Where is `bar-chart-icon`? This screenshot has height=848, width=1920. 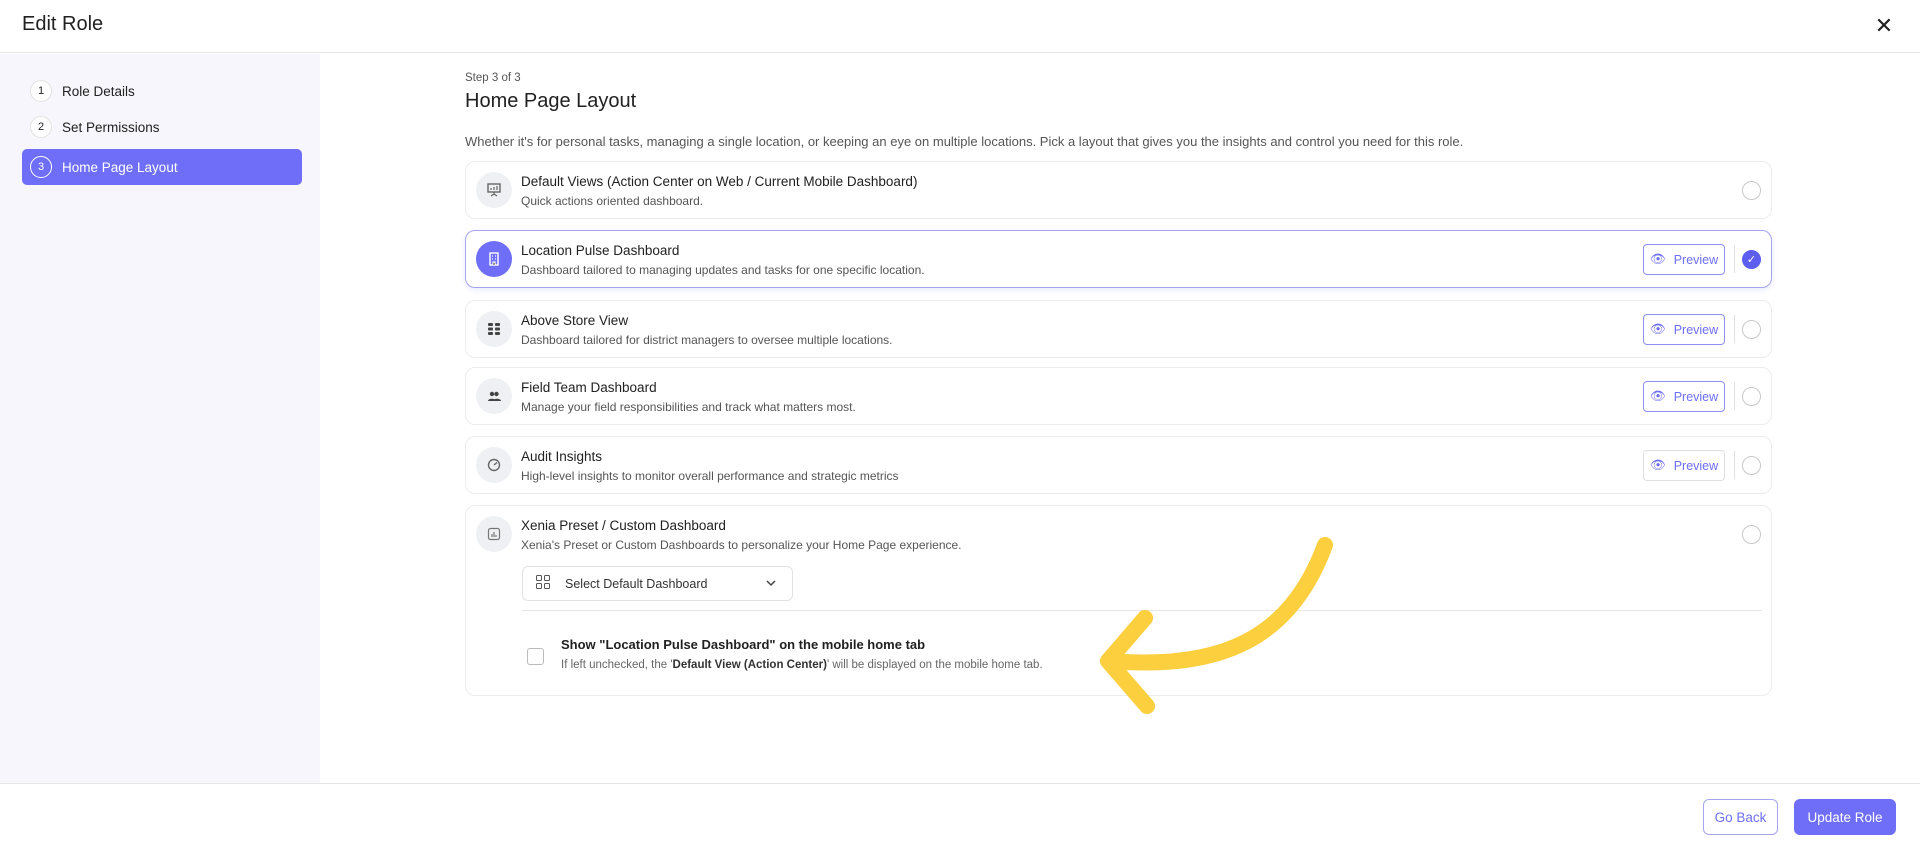
bar-chart-icon is located at coordinates (494, 534).